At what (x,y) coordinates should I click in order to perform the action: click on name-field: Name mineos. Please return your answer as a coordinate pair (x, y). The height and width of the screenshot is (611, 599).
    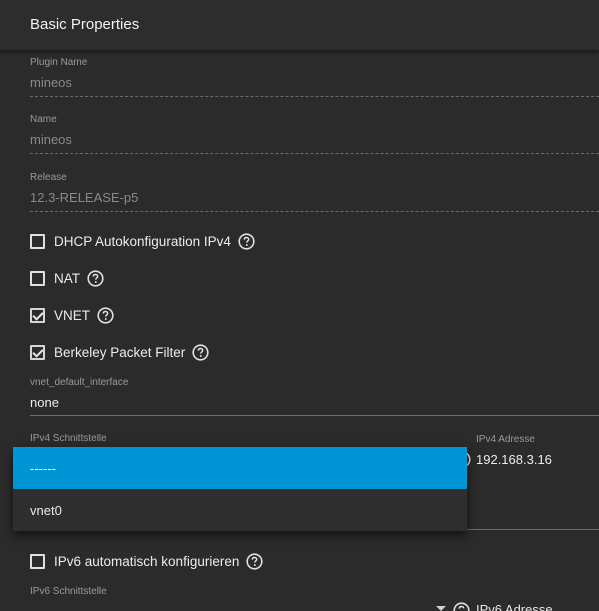
    Looking at the image, I should click on (314, 135).